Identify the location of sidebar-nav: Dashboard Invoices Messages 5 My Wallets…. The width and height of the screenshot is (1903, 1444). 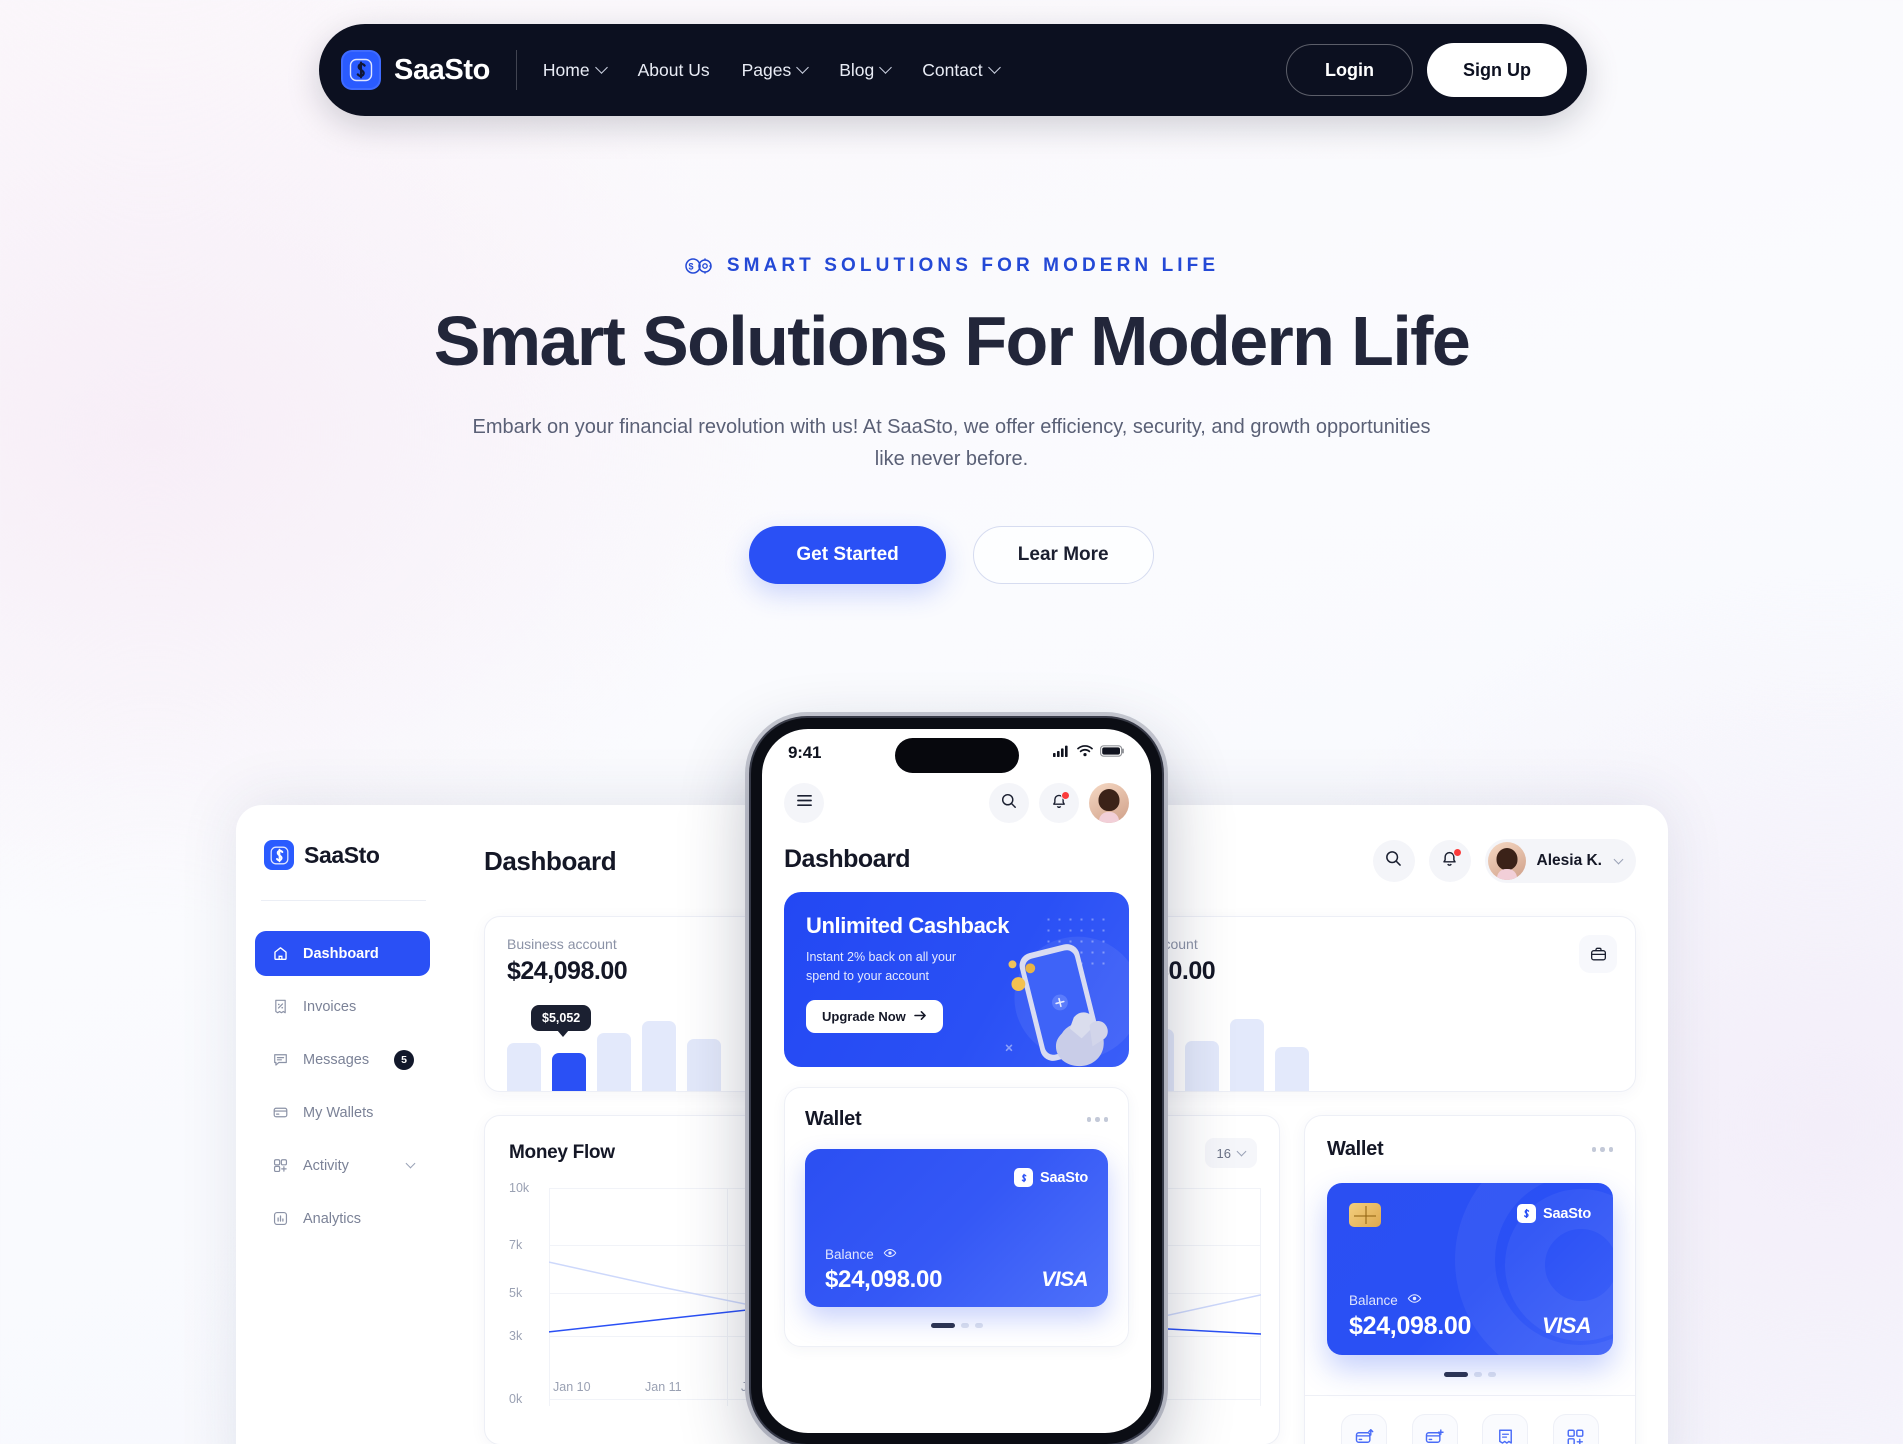
(342, 1086).